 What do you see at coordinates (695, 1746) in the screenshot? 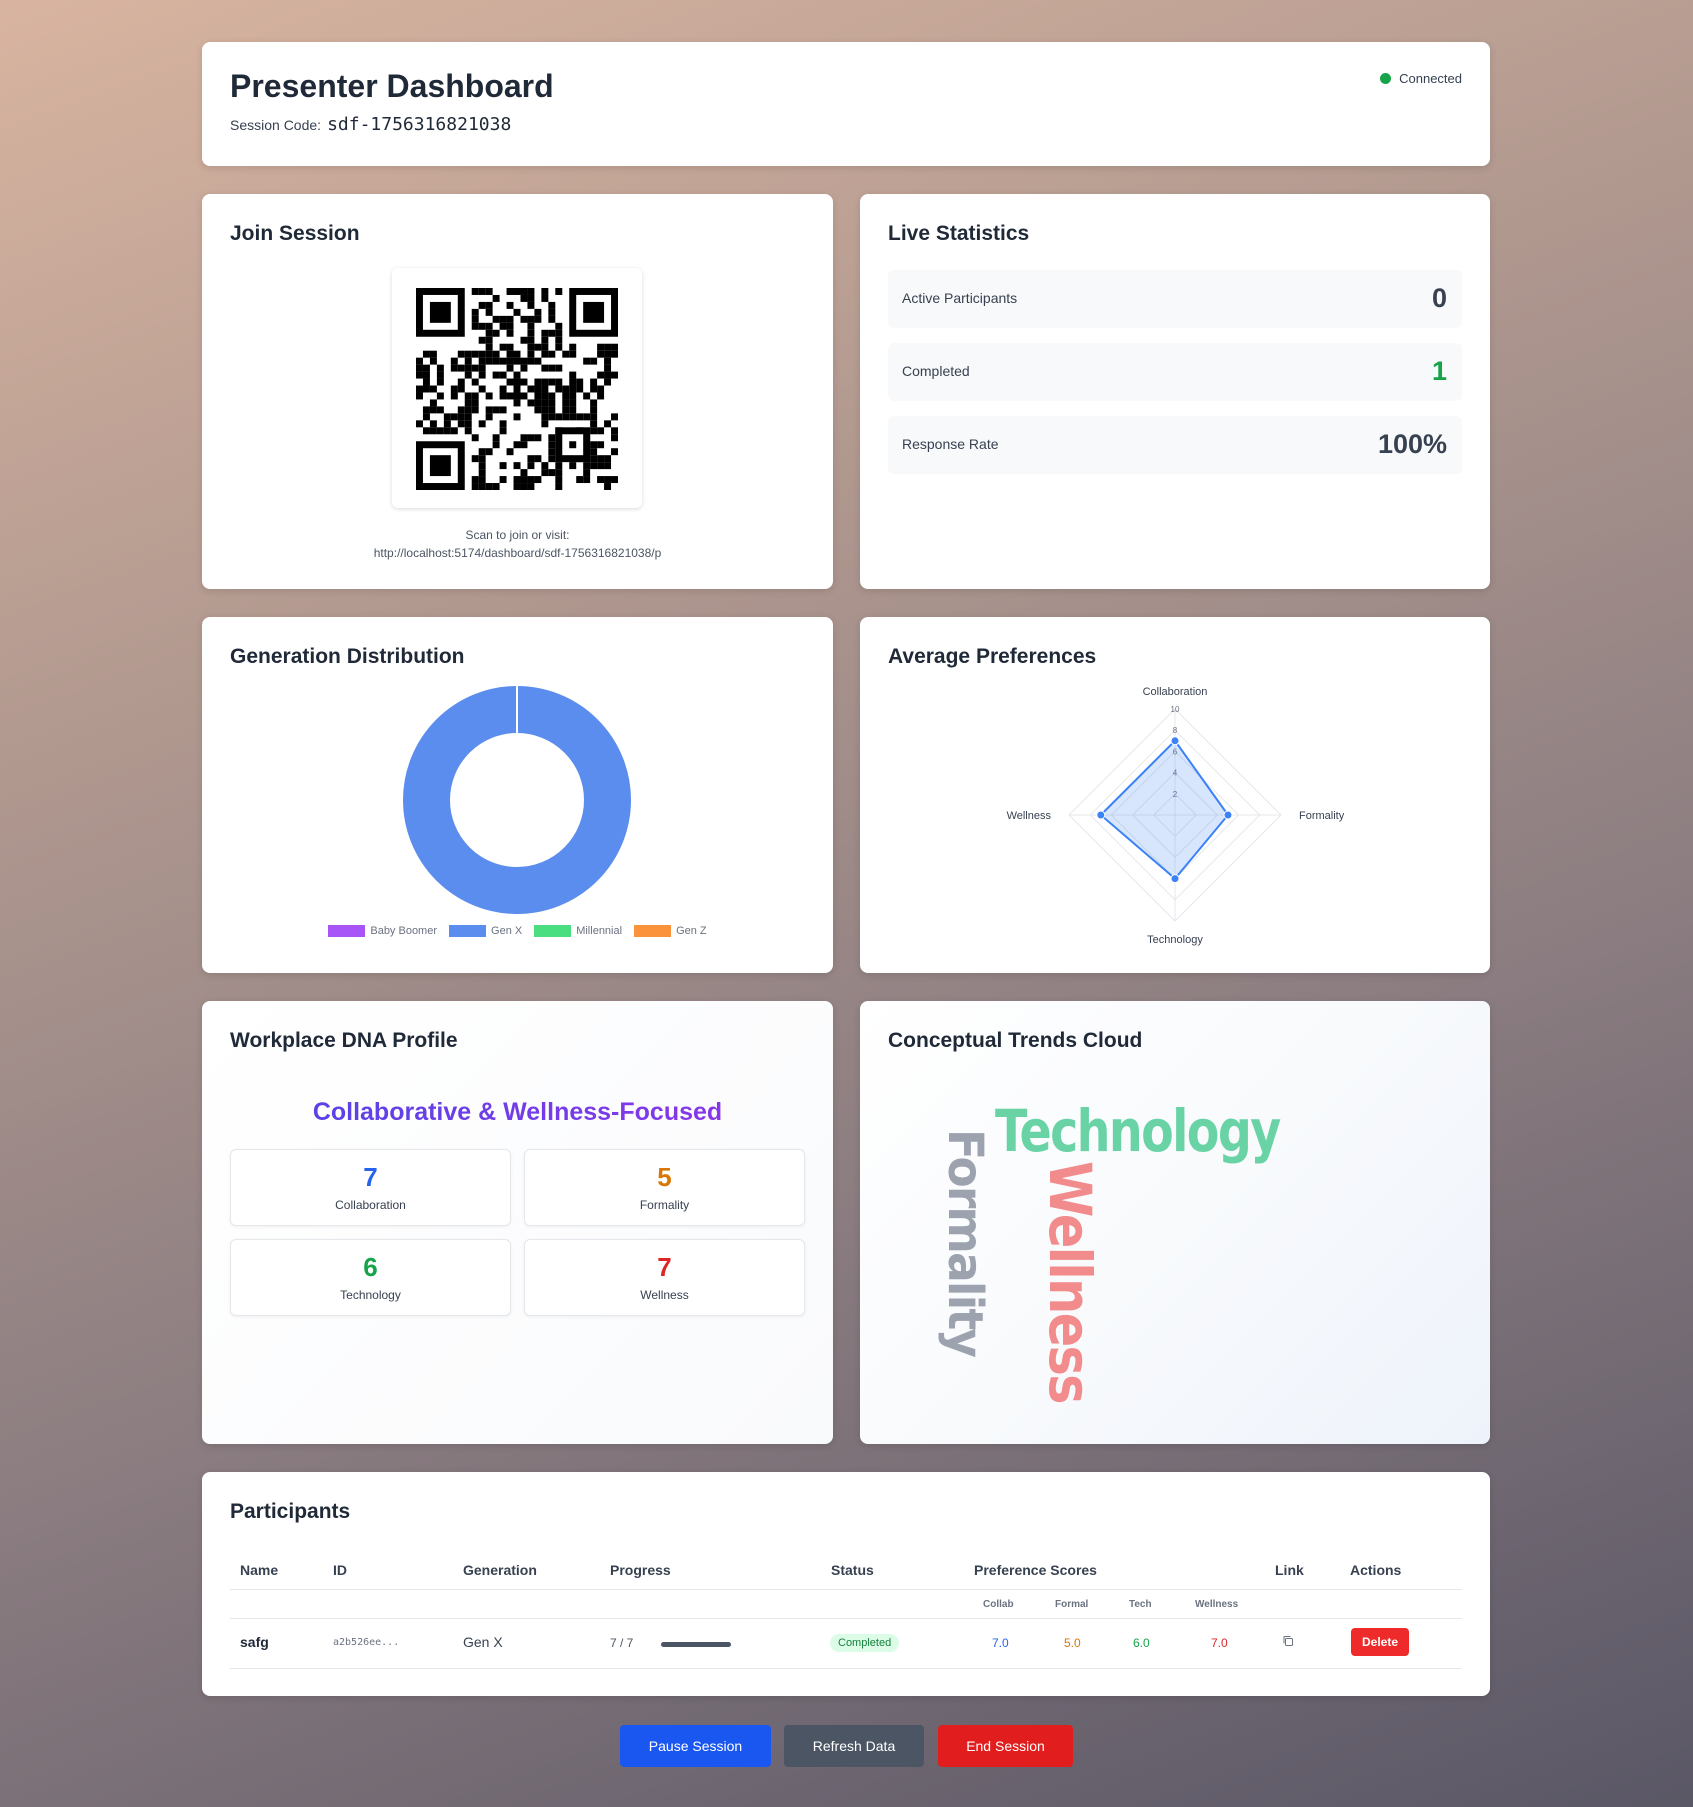
I see `pause-session-button: Pause Session` at bounding box center [695, 1746].